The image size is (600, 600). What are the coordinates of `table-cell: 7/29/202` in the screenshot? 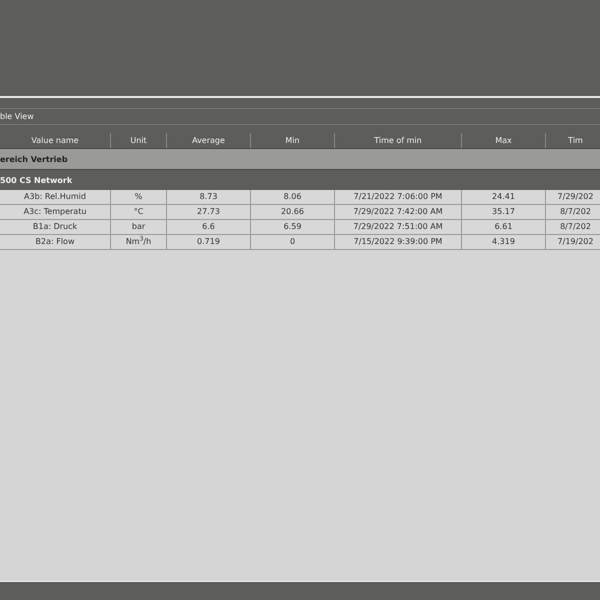 It's located at (573, 197).